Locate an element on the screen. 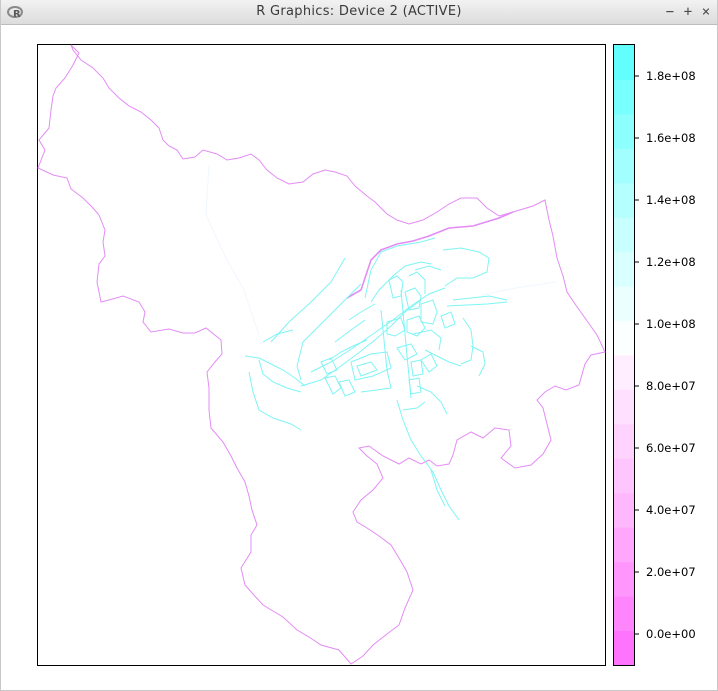 The image size is (718, 691). maximize-button: + is located at coordinates (688, 12).